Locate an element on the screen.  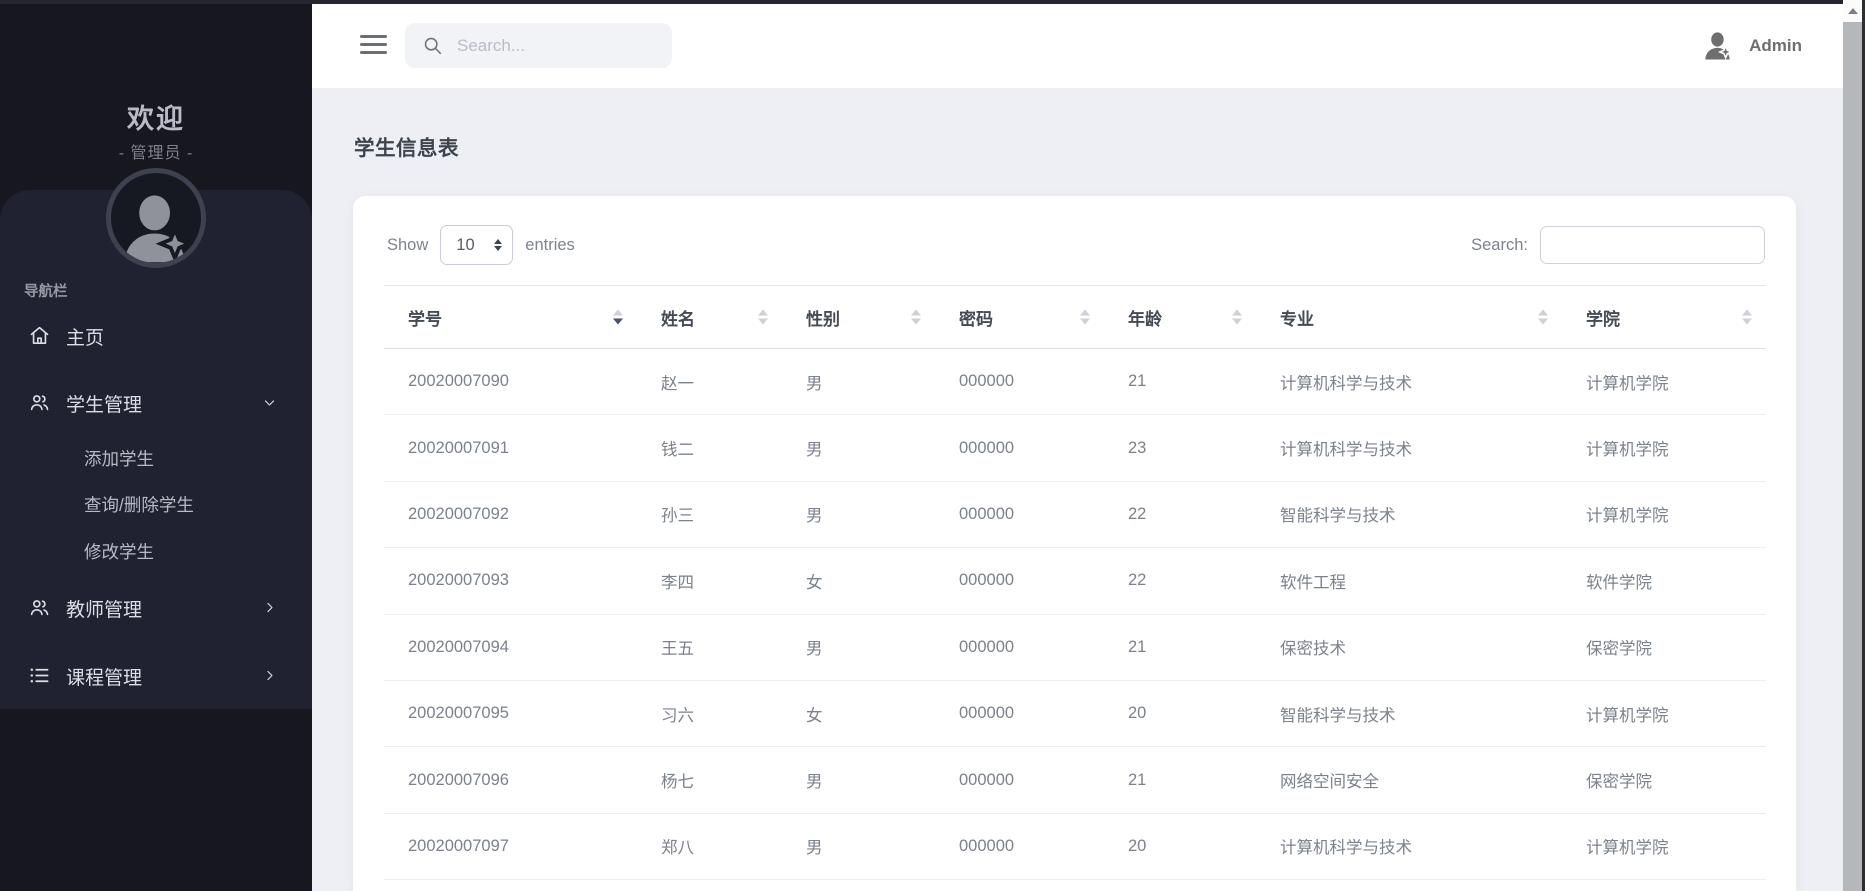
cell-name: 郑八 is located at coordinates (709, 847).